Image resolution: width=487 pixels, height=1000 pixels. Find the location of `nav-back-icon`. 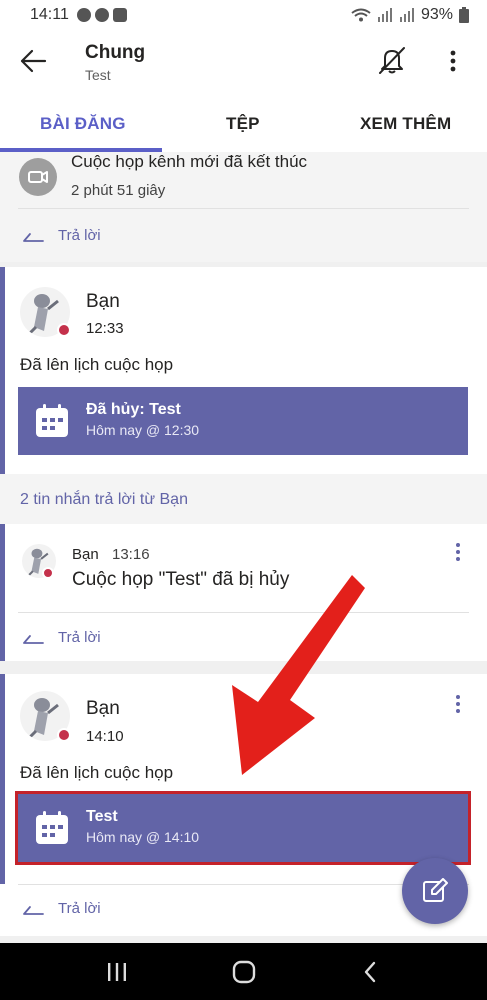

nav-back-icon is located at coordinates (370, 972).